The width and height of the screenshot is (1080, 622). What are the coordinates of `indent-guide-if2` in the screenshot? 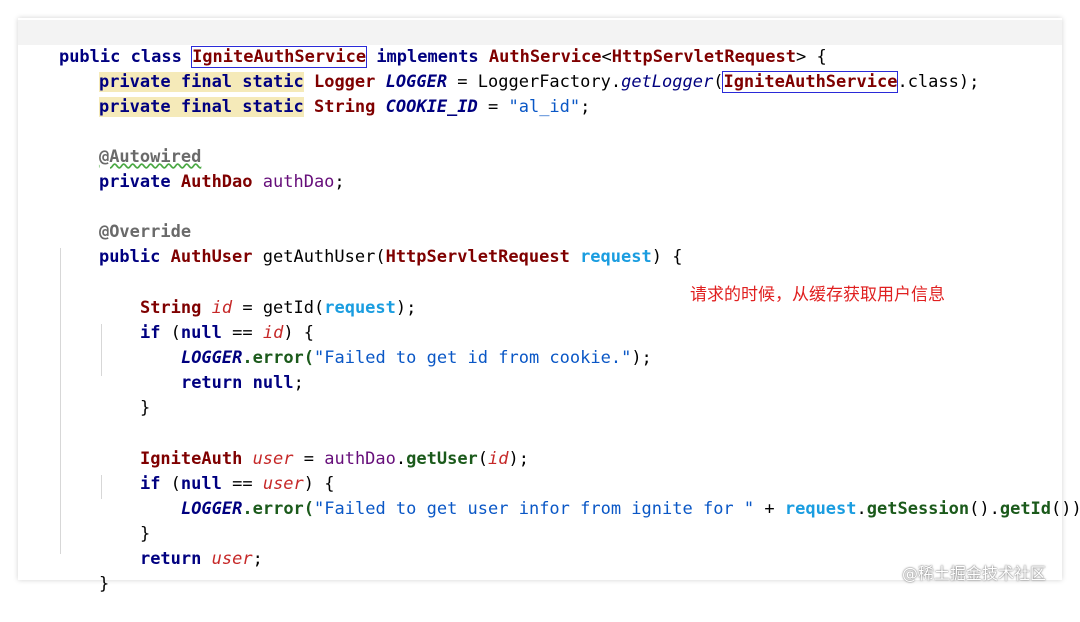 It's located at (101, 487).